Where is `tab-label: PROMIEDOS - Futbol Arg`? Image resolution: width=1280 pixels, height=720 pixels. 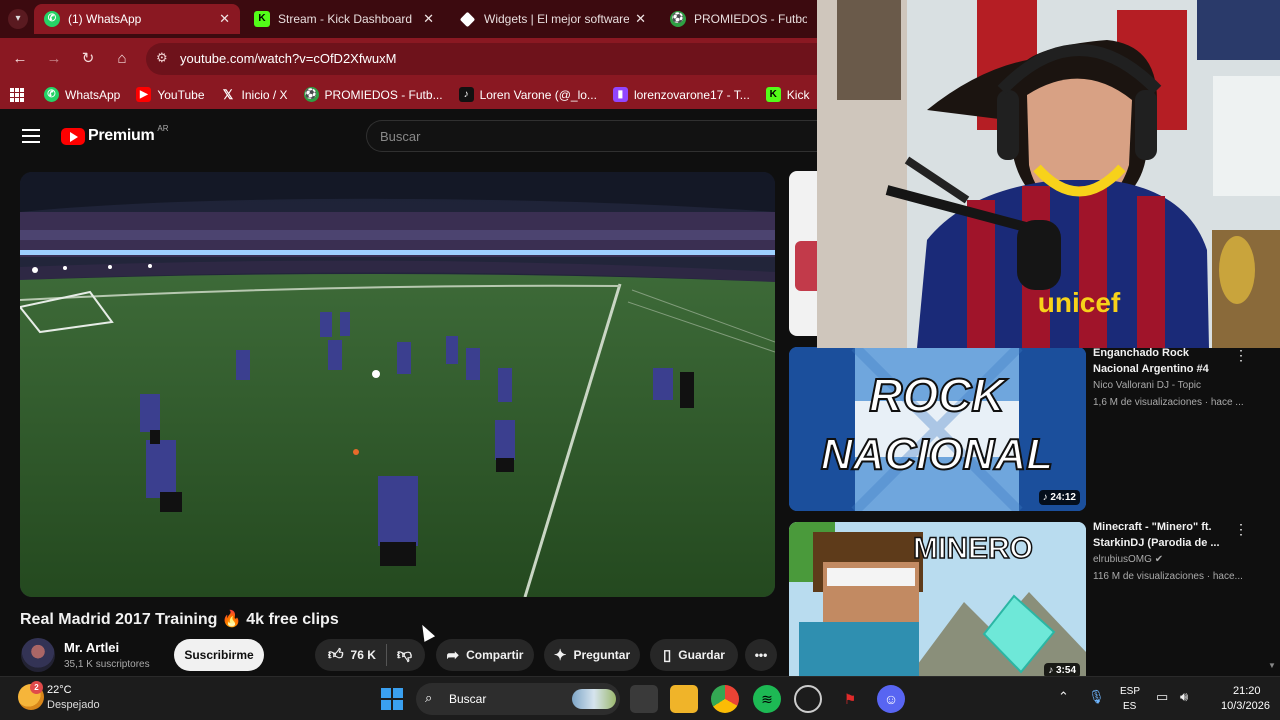 tab-label: PROMIEDOS - Futbol Arg is located at coordinates (750, 19).